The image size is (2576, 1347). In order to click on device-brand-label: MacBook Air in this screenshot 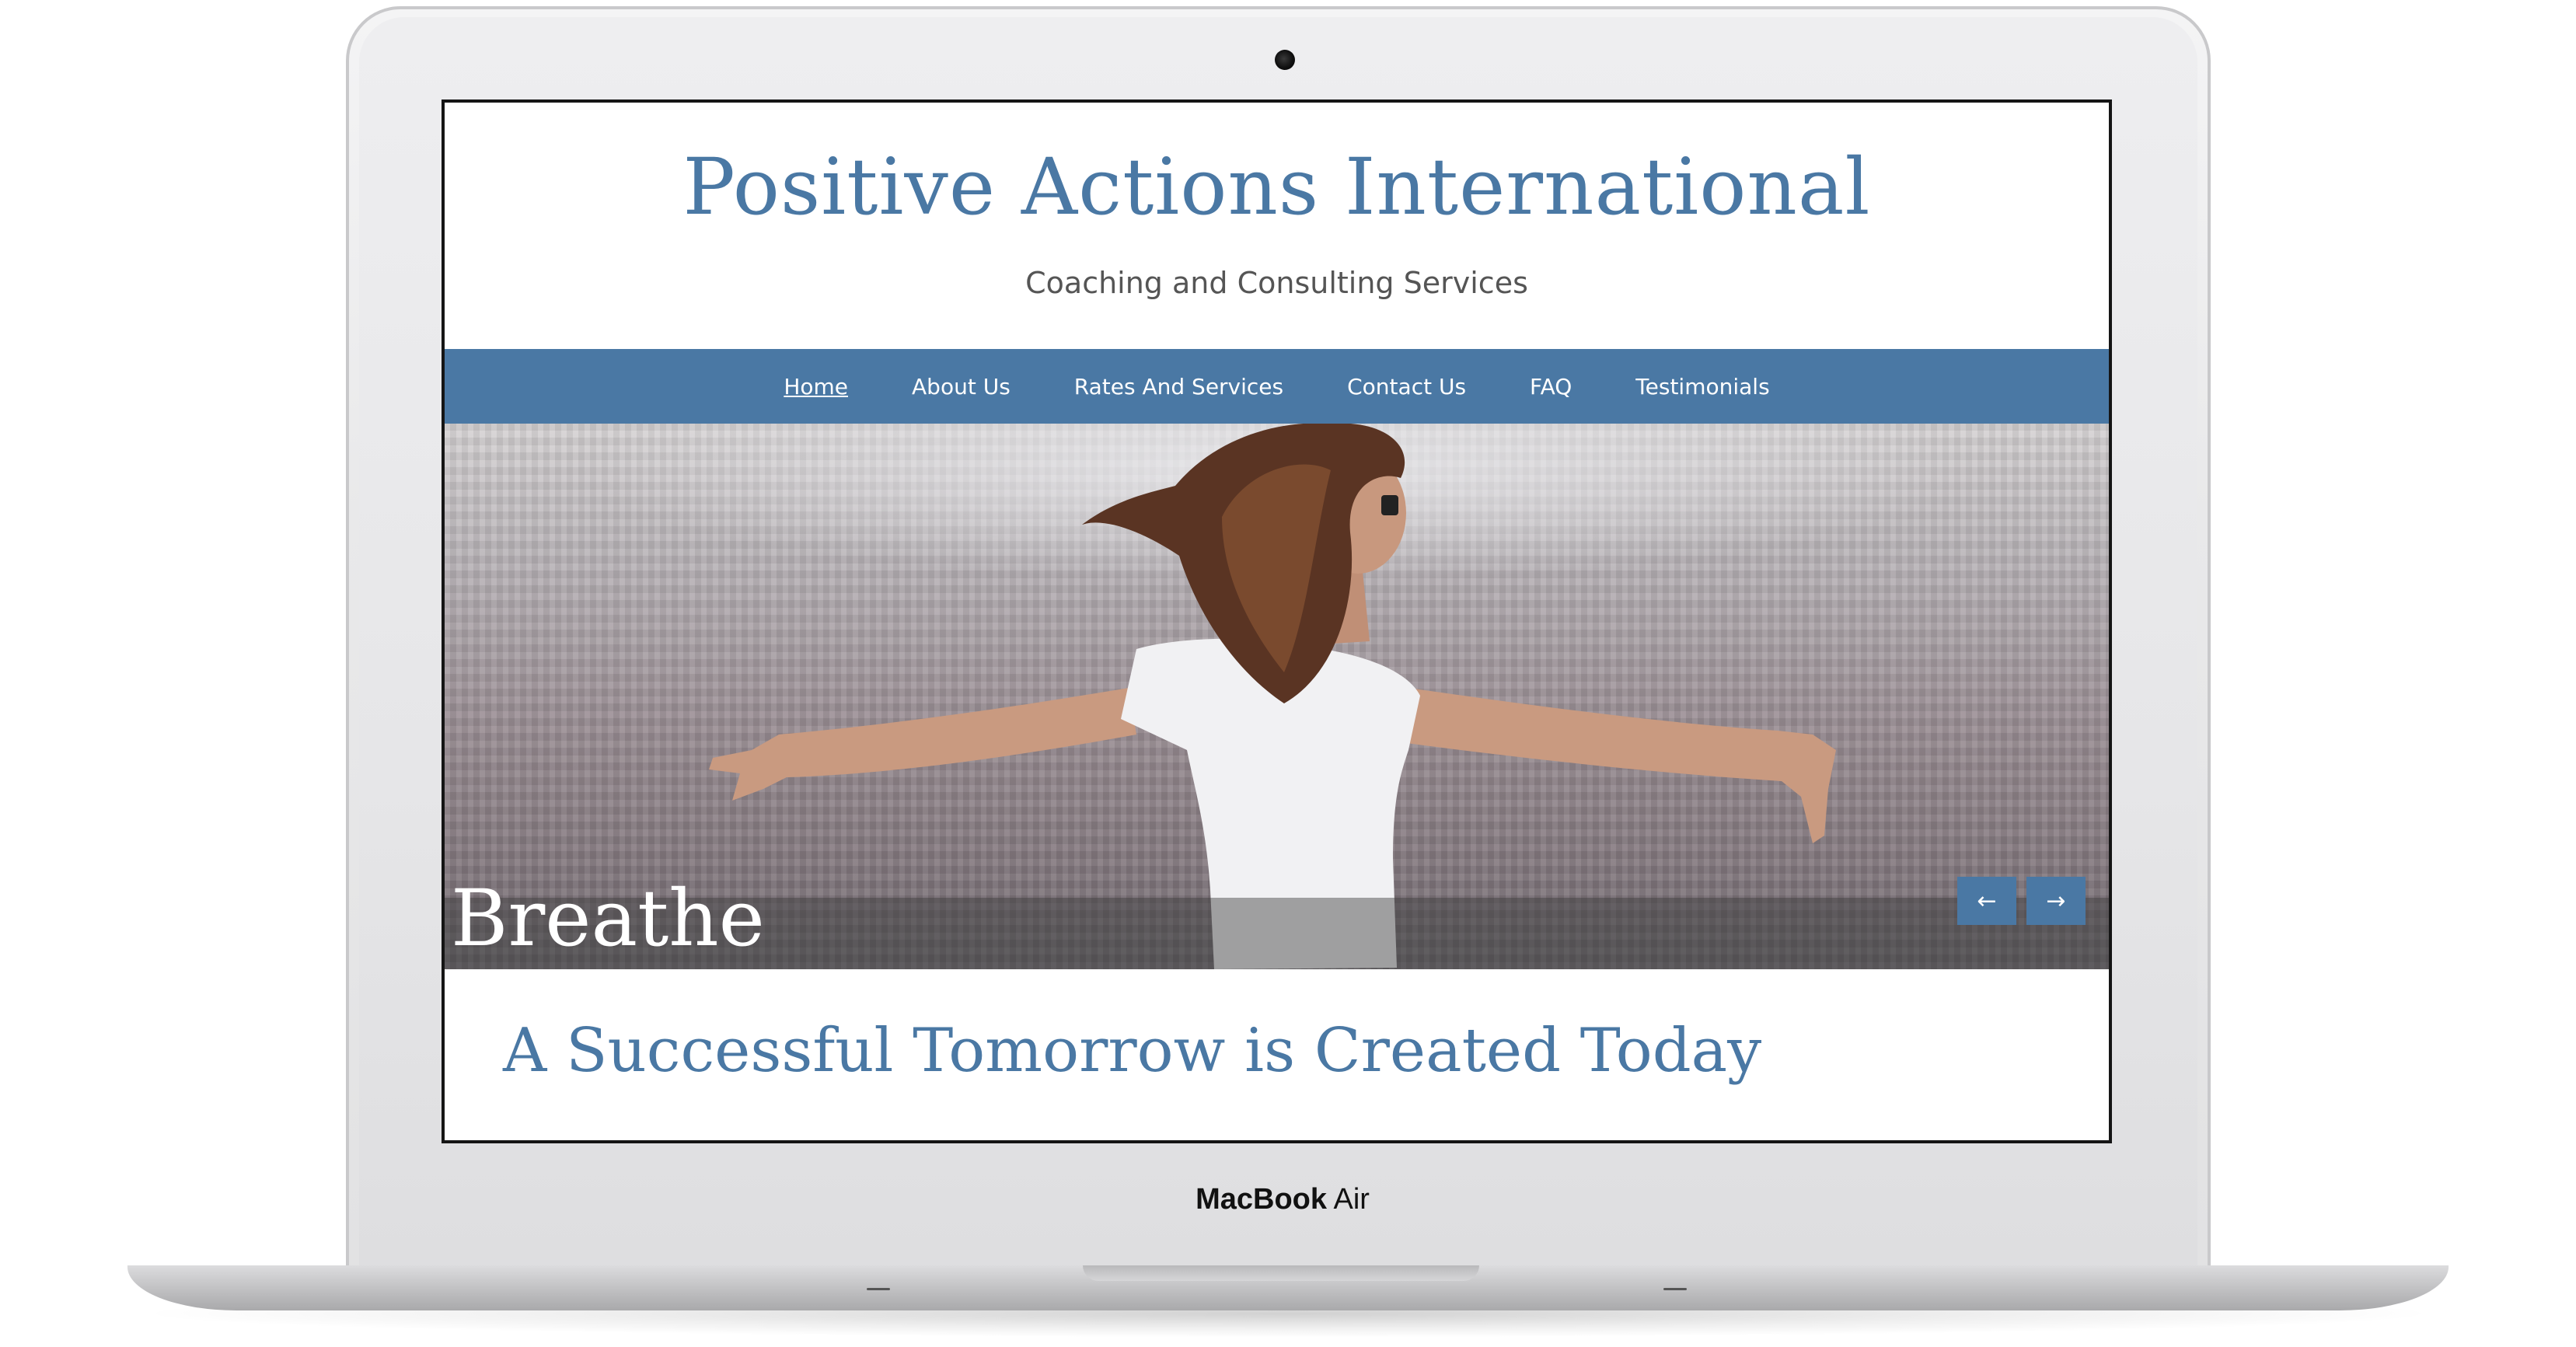, I will do `click(1283, 1199)`.